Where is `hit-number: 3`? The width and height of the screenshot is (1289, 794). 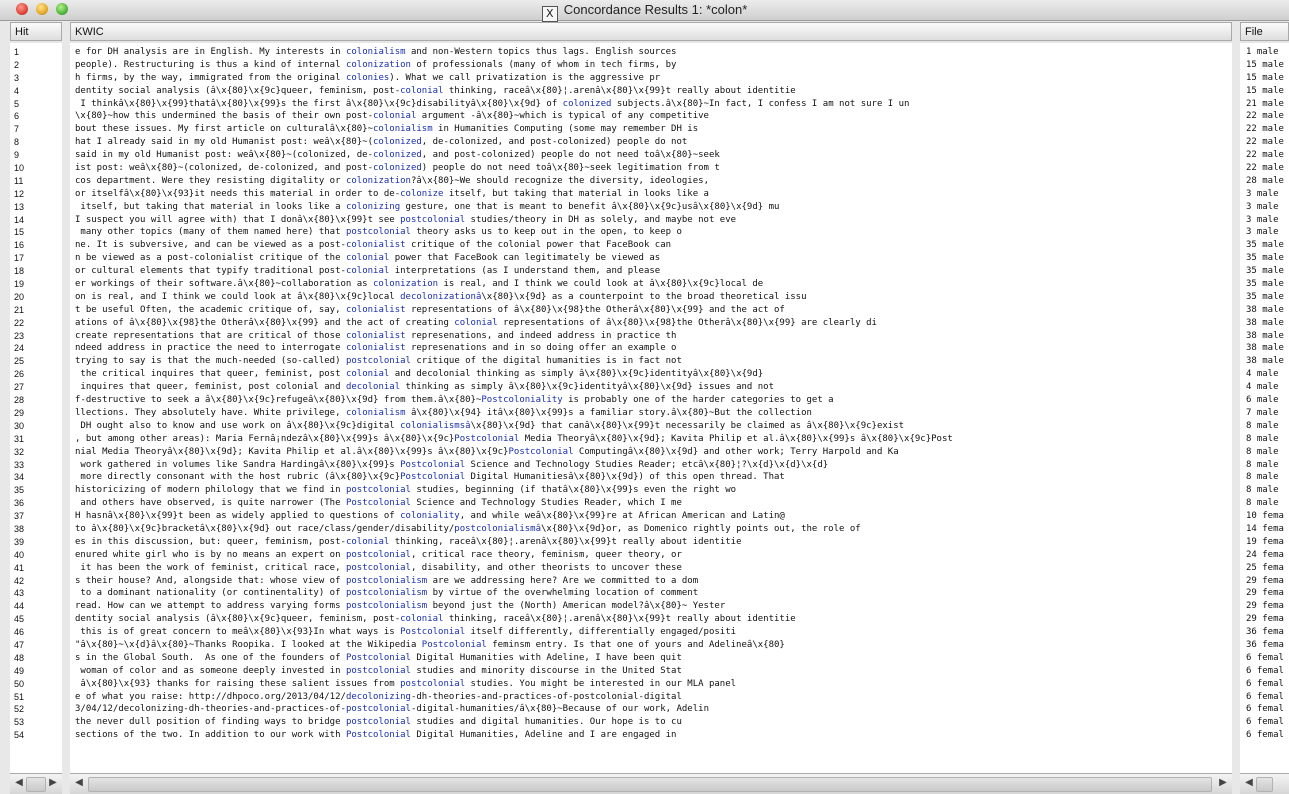
hit-number: 3 is located at coordinates (36, 78).